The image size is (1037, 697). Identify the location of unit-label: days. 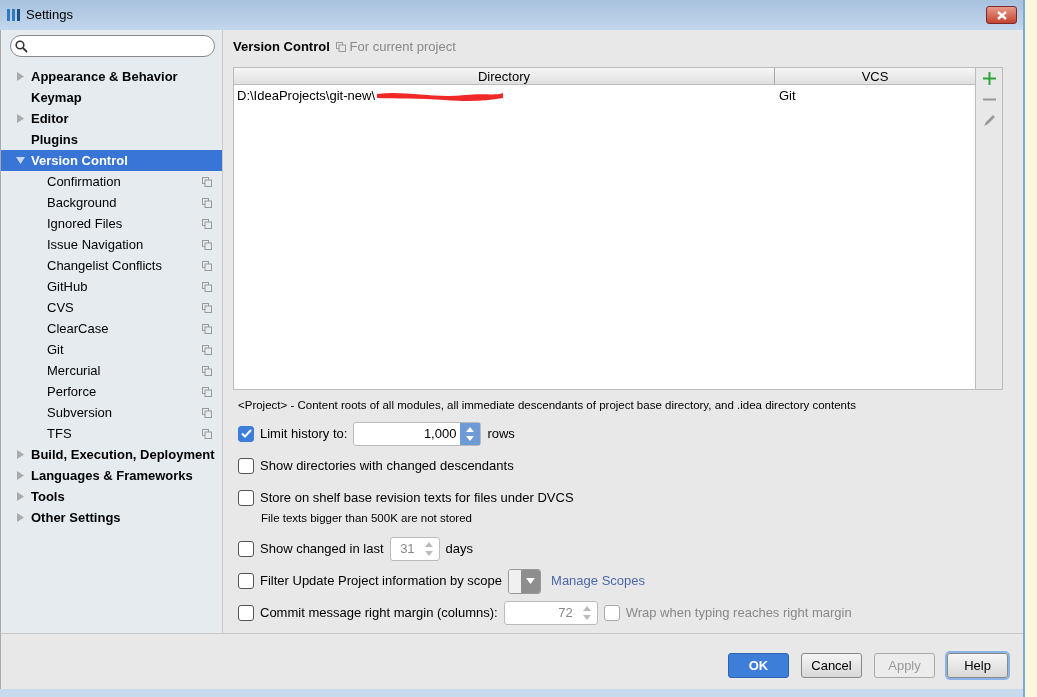
(459, 549).